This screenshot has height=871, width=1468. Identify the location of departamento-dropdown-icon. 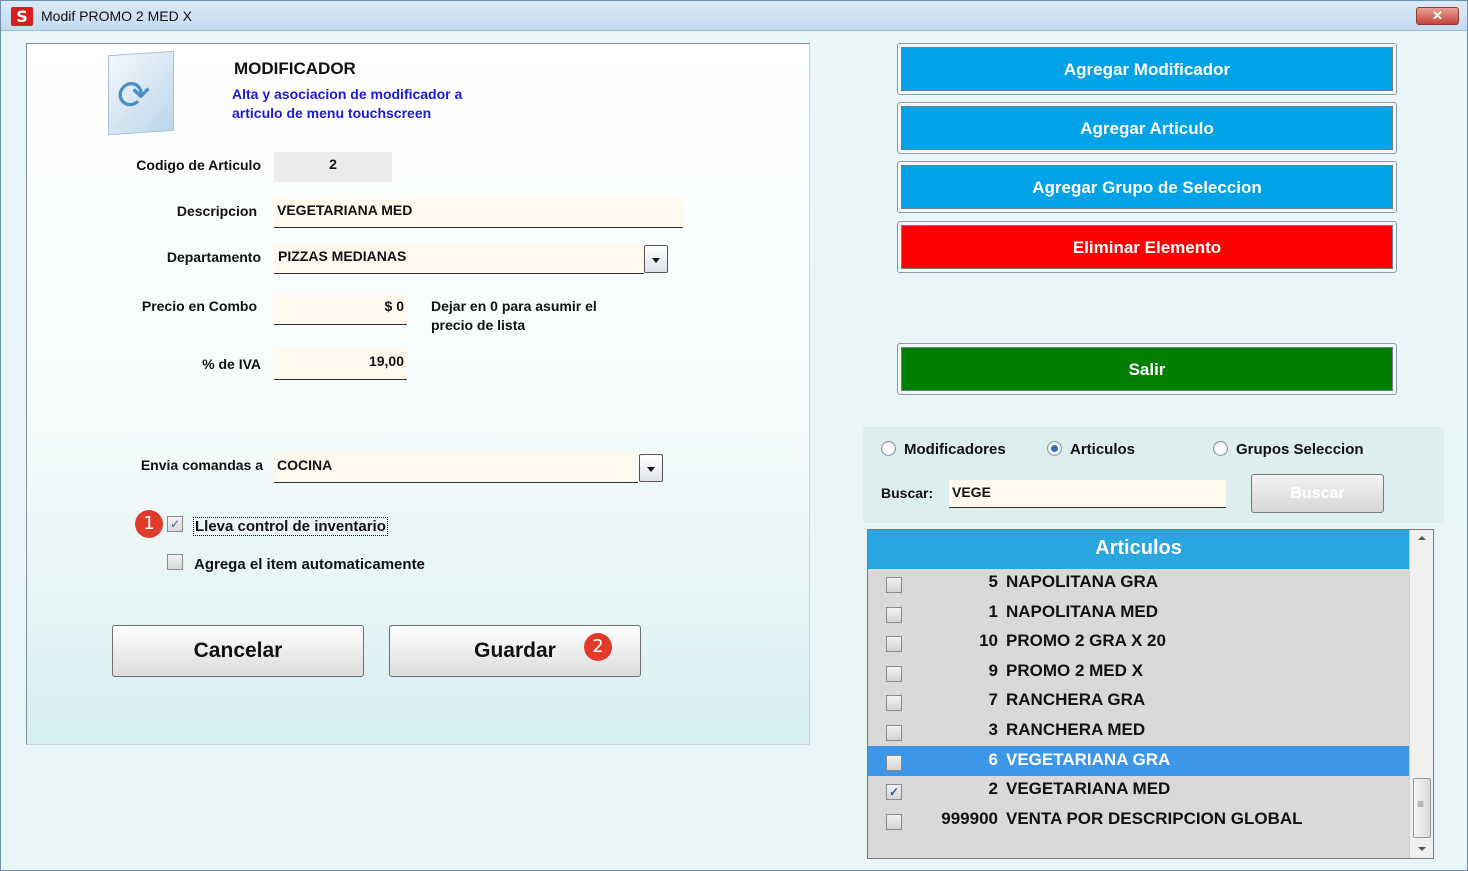
(656, 259).